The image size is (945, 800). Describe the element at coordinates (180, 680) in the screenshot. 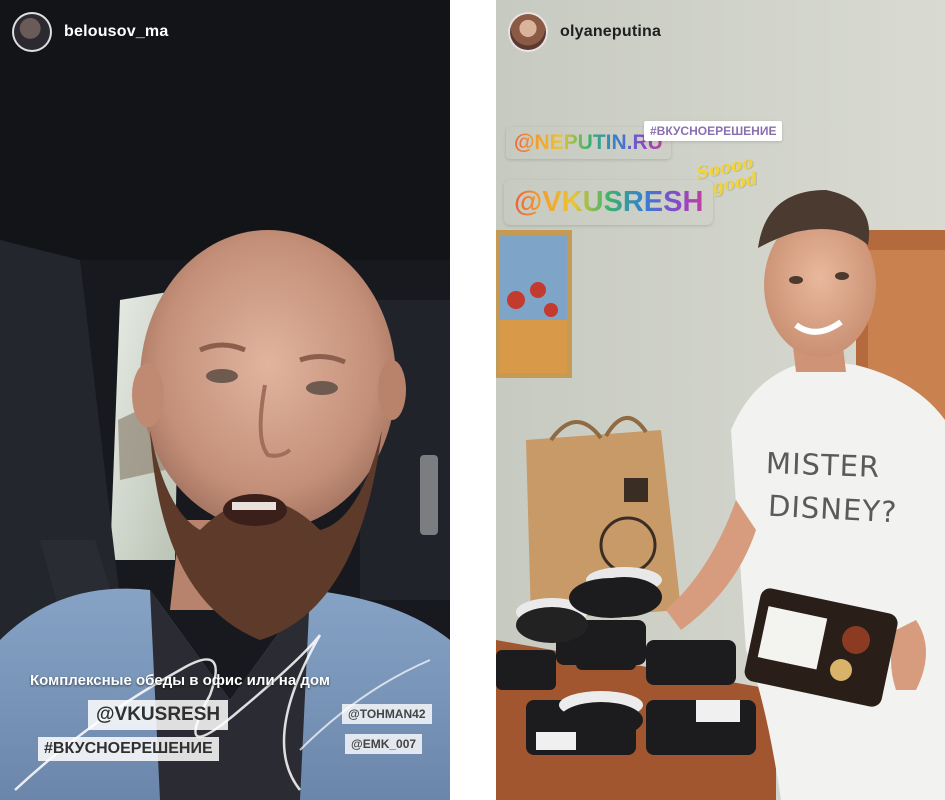

I see `story-caption: Комплексные обеды в офис или на дом` at that location.